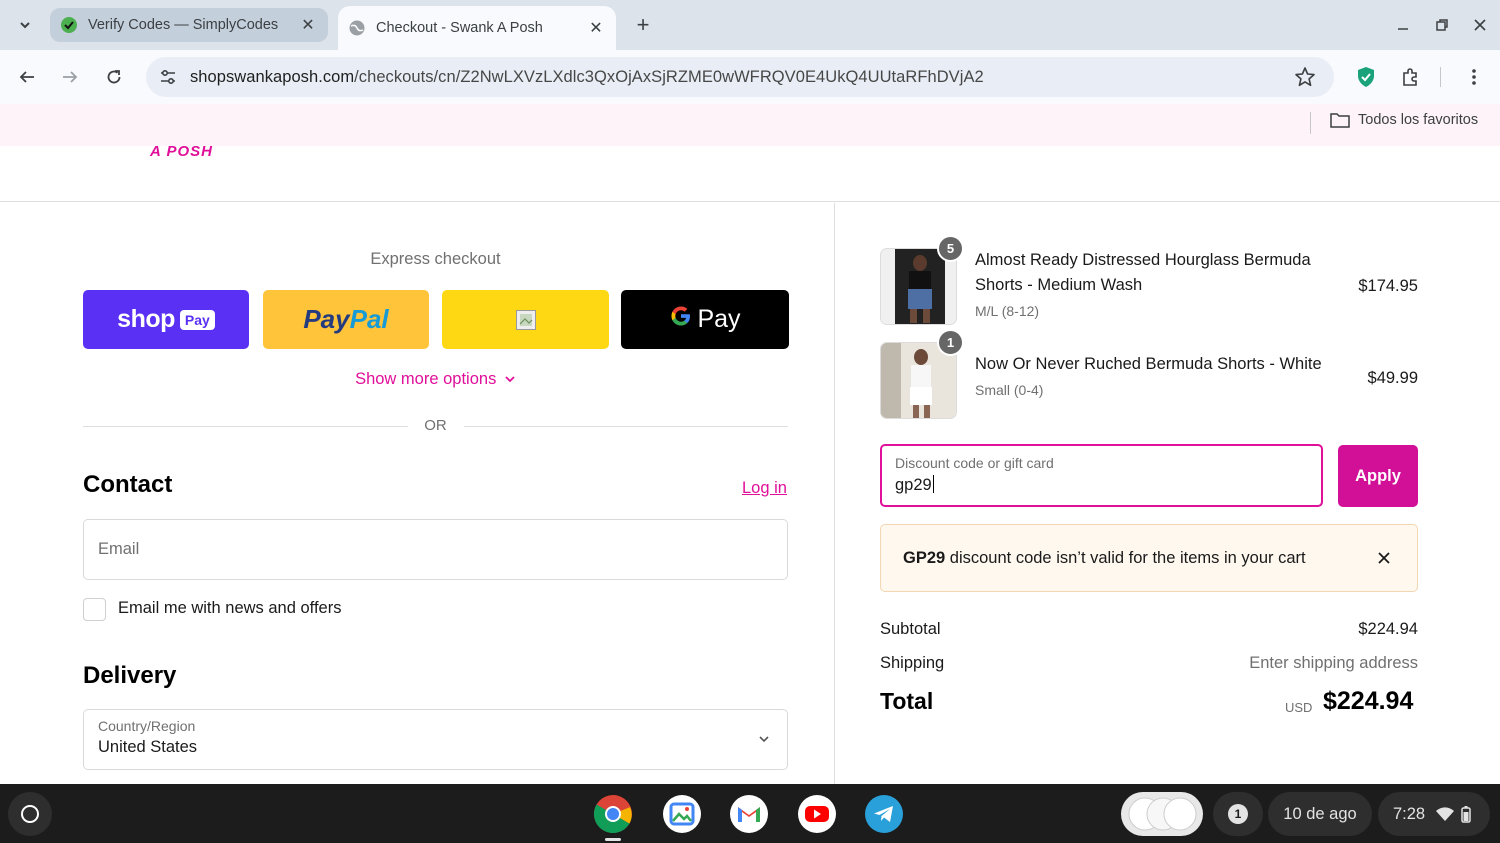 This screenshot has width=1500, height=843. I want to click on tab-title: Checkout - Swank A Posh, so click(459, 28).